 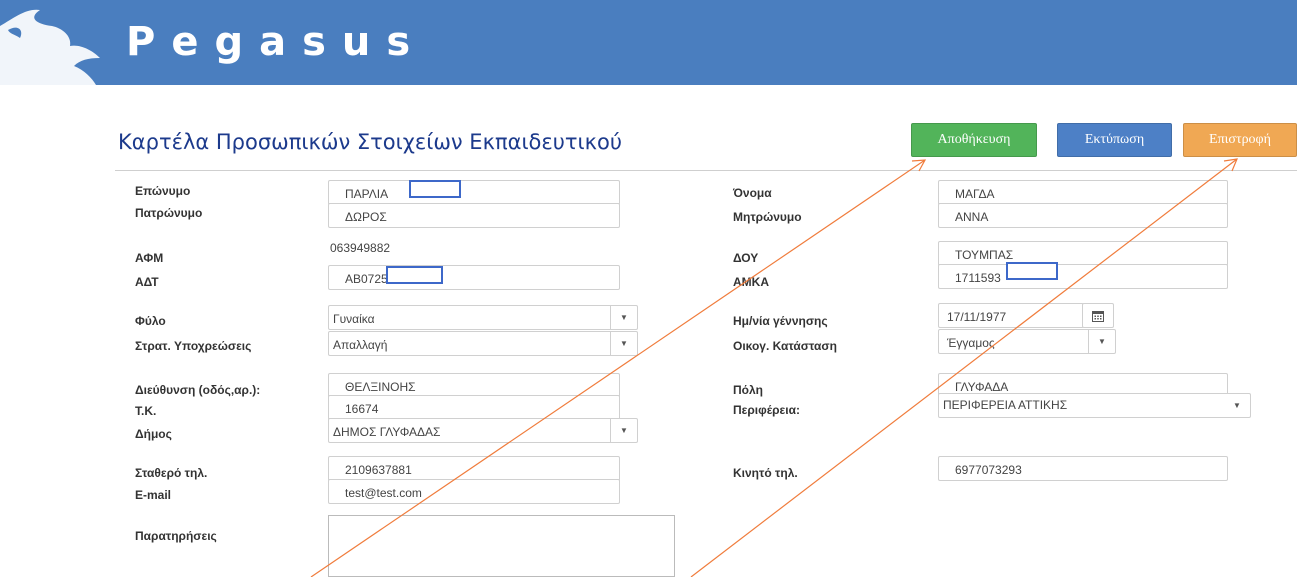 What do you see at coordinates (977, 317) in the screenshot?
I see `birthdate-value: 17/11/1977` at bounding box center [977, 317].